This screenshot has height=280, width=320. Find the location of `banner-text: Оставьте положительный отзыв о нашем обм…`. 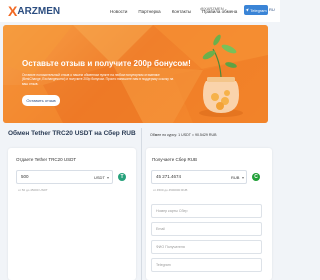

banner-text: Оставьте положительный отзыв о нашем обм… is located at coordinates (98, 79).